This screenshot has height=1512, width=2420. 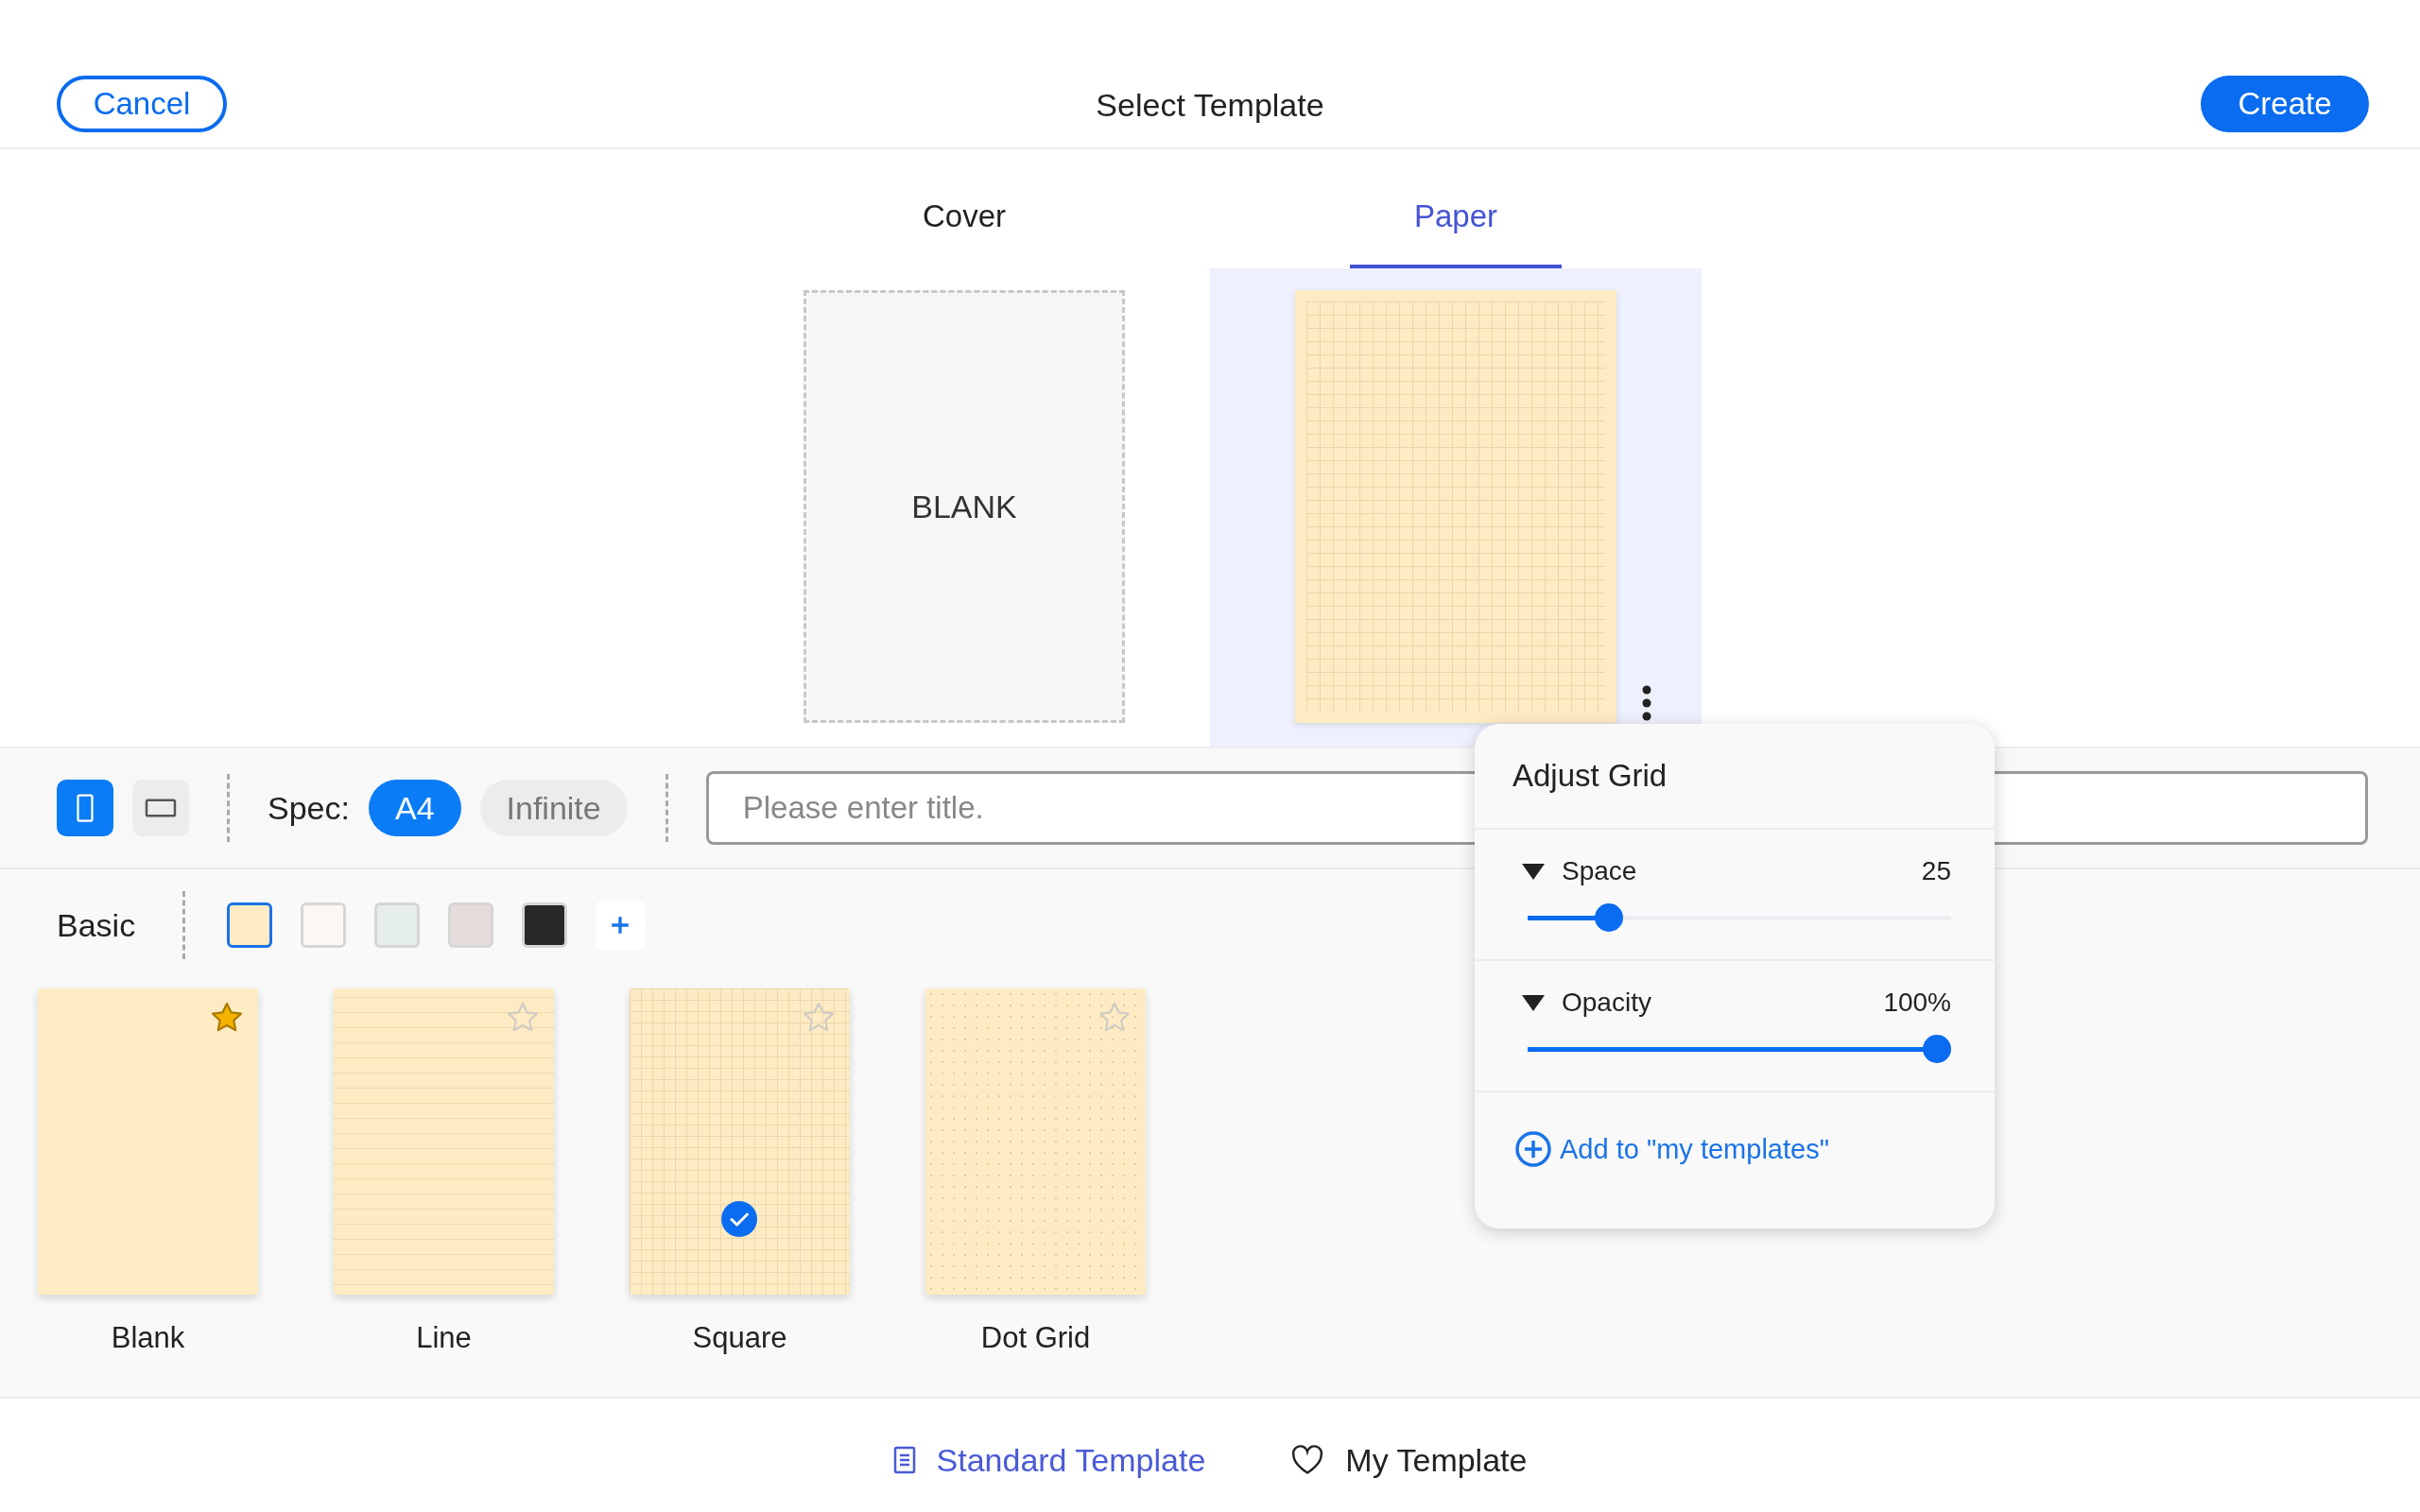 What do you see at coordinates (964, 506) in the screenshot?
I see `blank-label: BLANK` at bounding box center [964, 506].